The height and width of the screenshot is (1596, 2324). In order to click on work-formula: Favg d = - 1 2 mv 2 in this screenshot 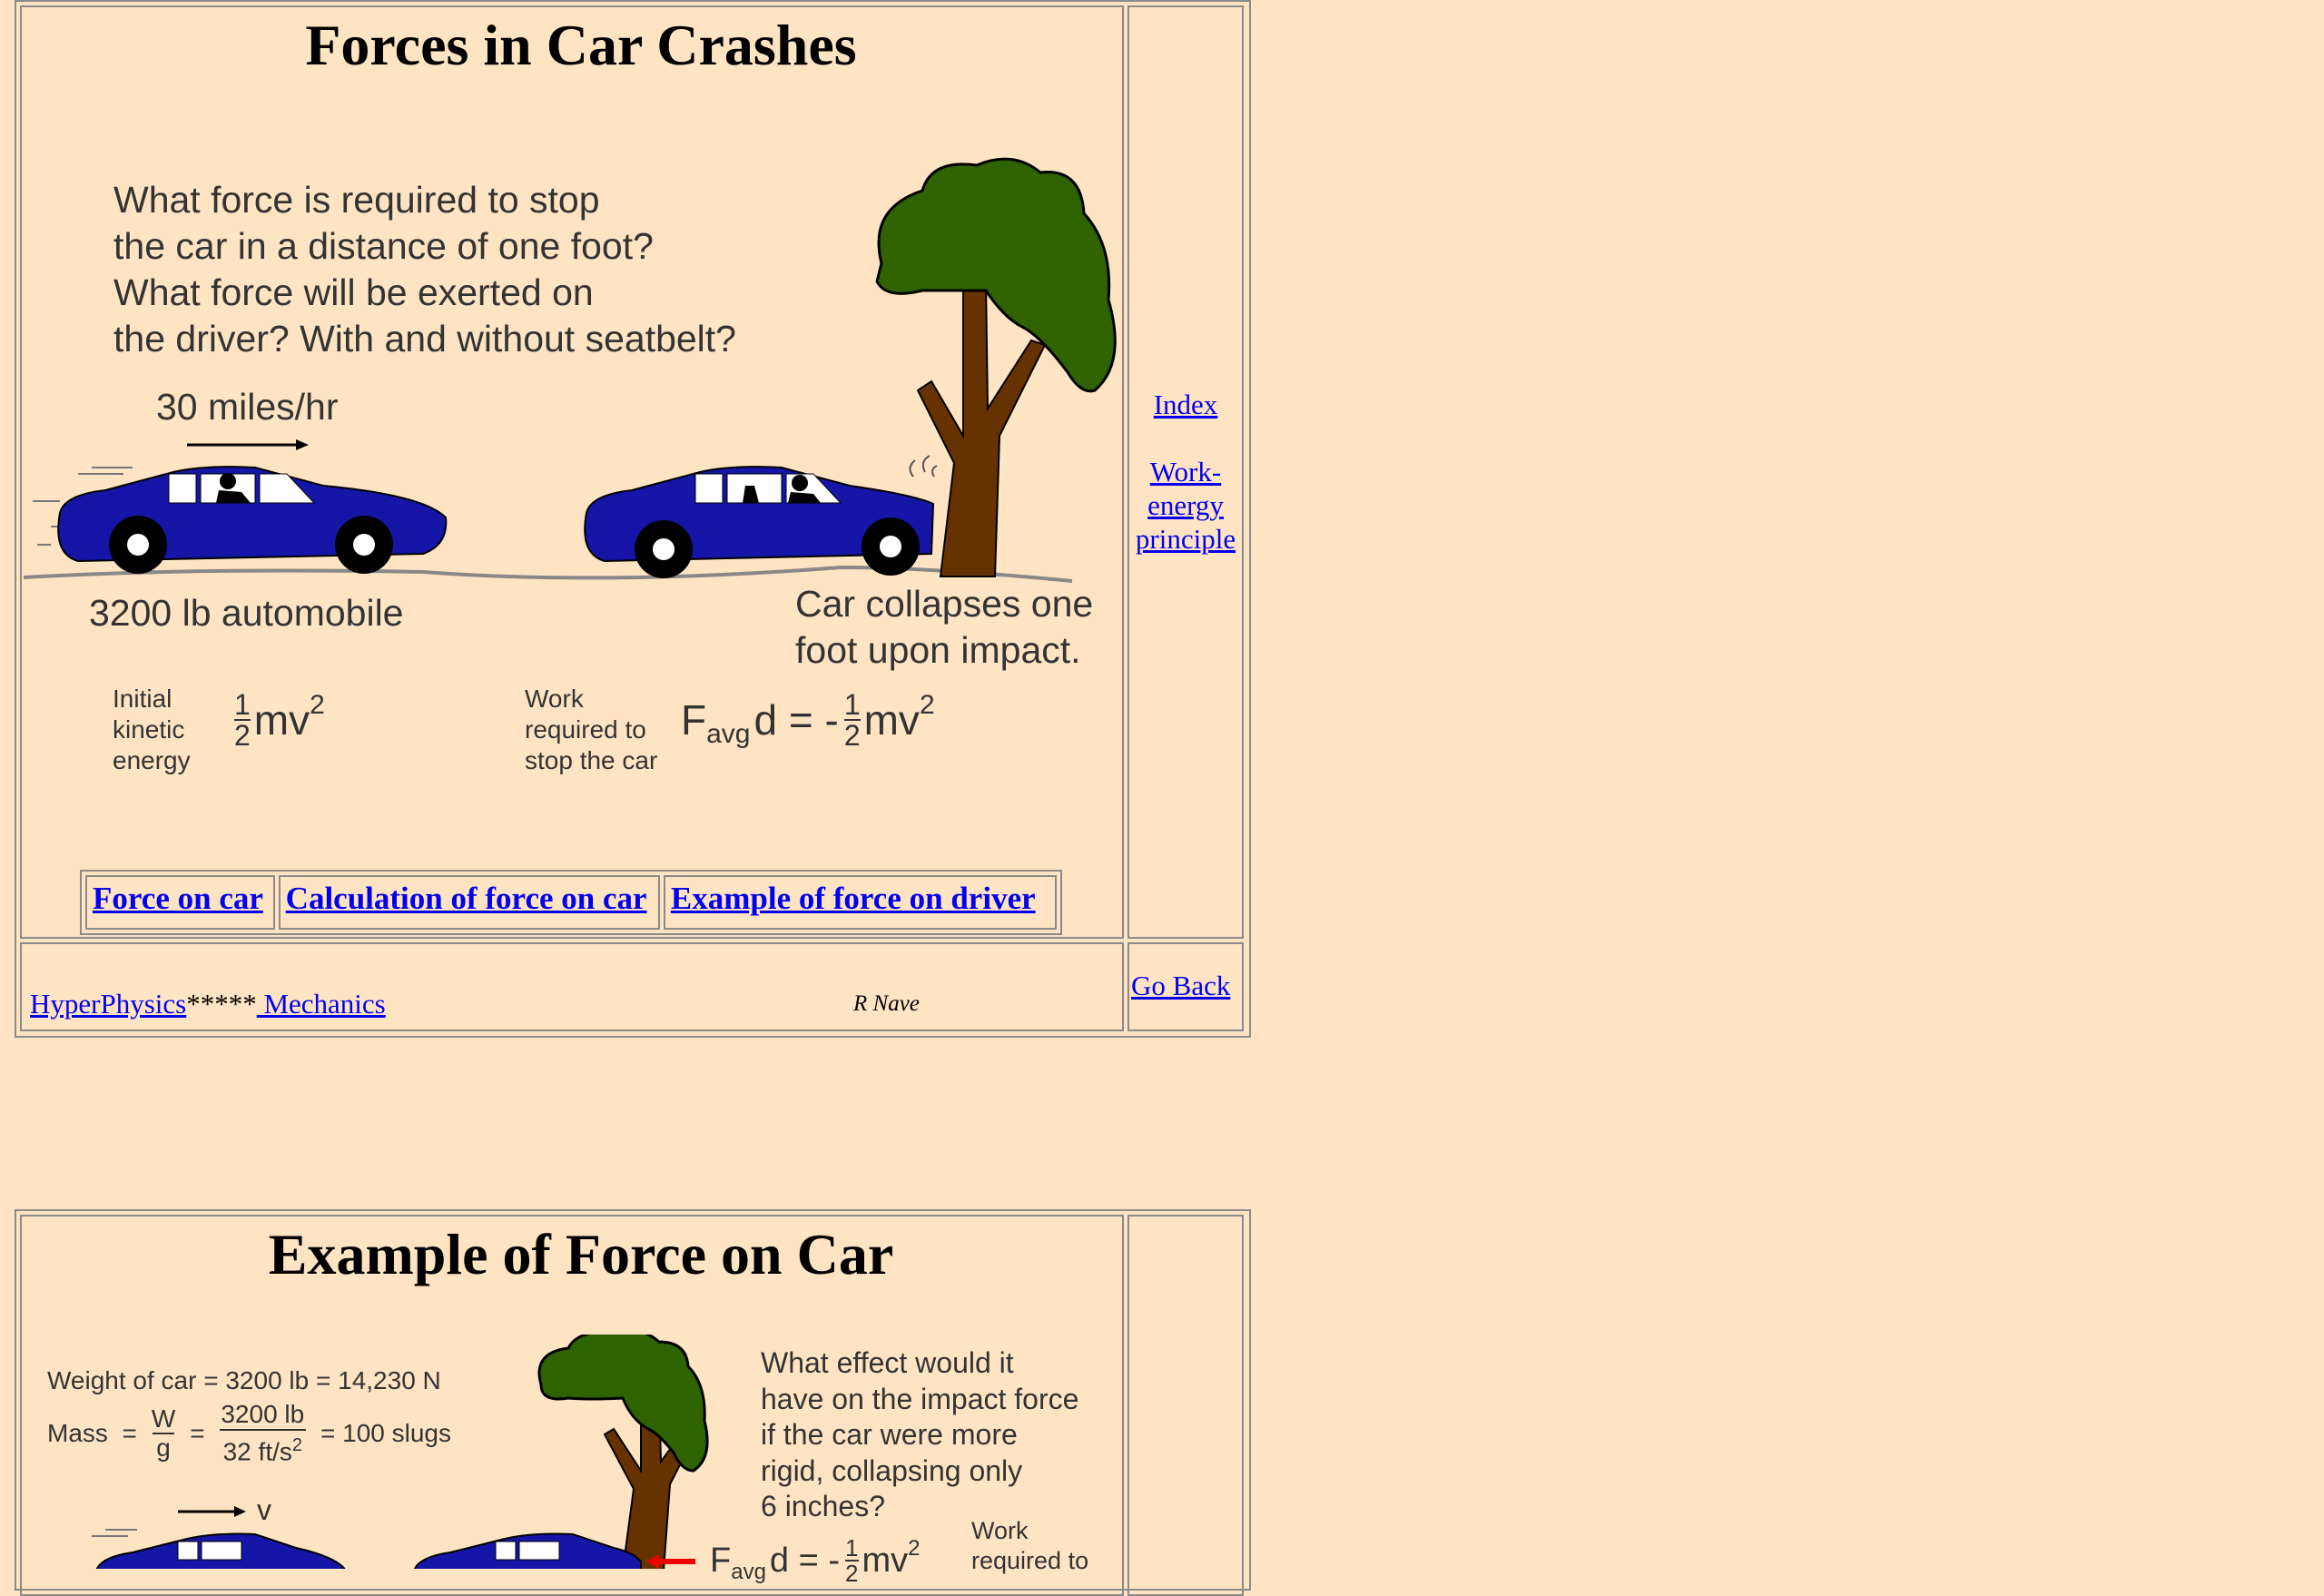, I will do `click(808, 720)`.